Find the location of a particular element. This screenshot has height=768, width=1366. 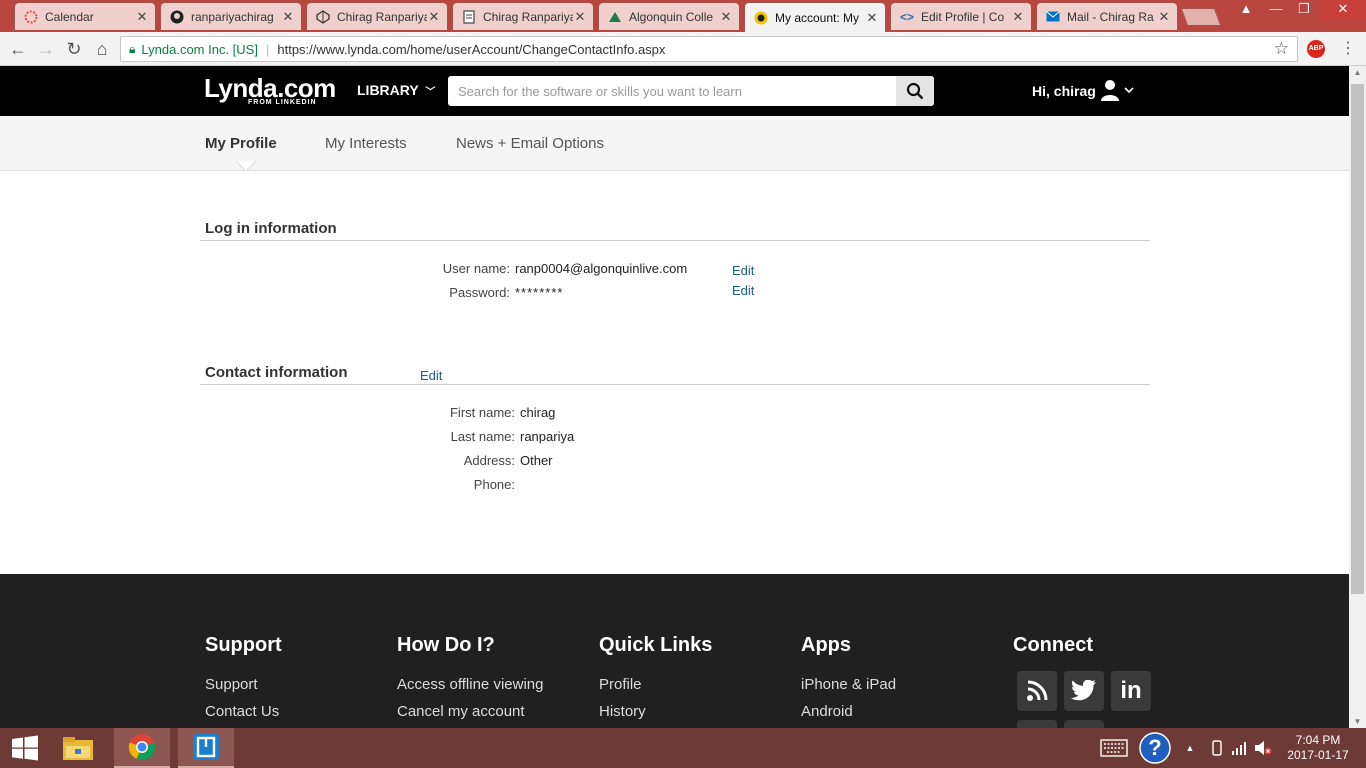

home-icon: ⌂ is located at coordinates (102, 49).